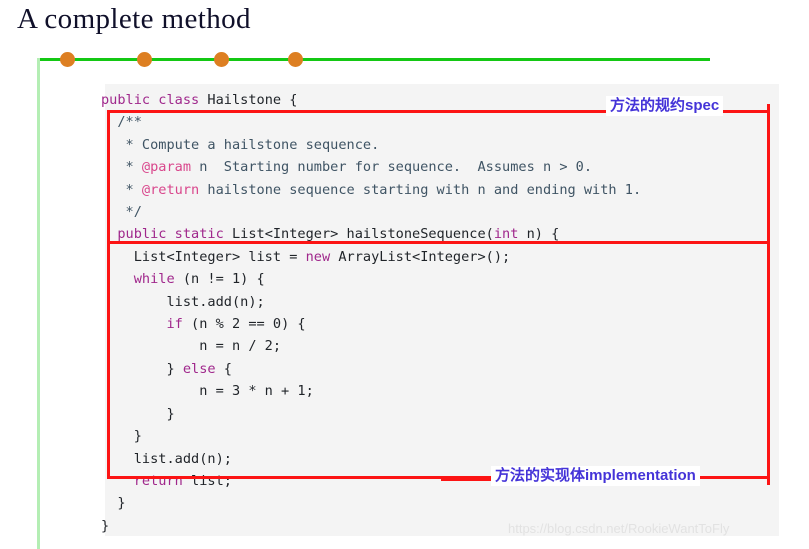  I want to click on annotation-label-spec: 方法的规约spec, so click(665, 106).